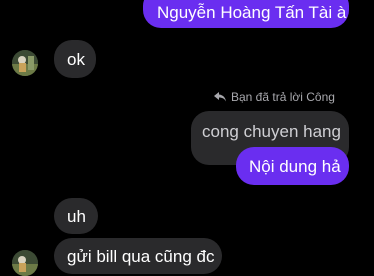 Image resolution: width=374 pixels, height=276 pixels. Describe the element at coordinates (141, 256) in the screenshot. I see `message-text: gửi bill qua cũng đc` at that location.